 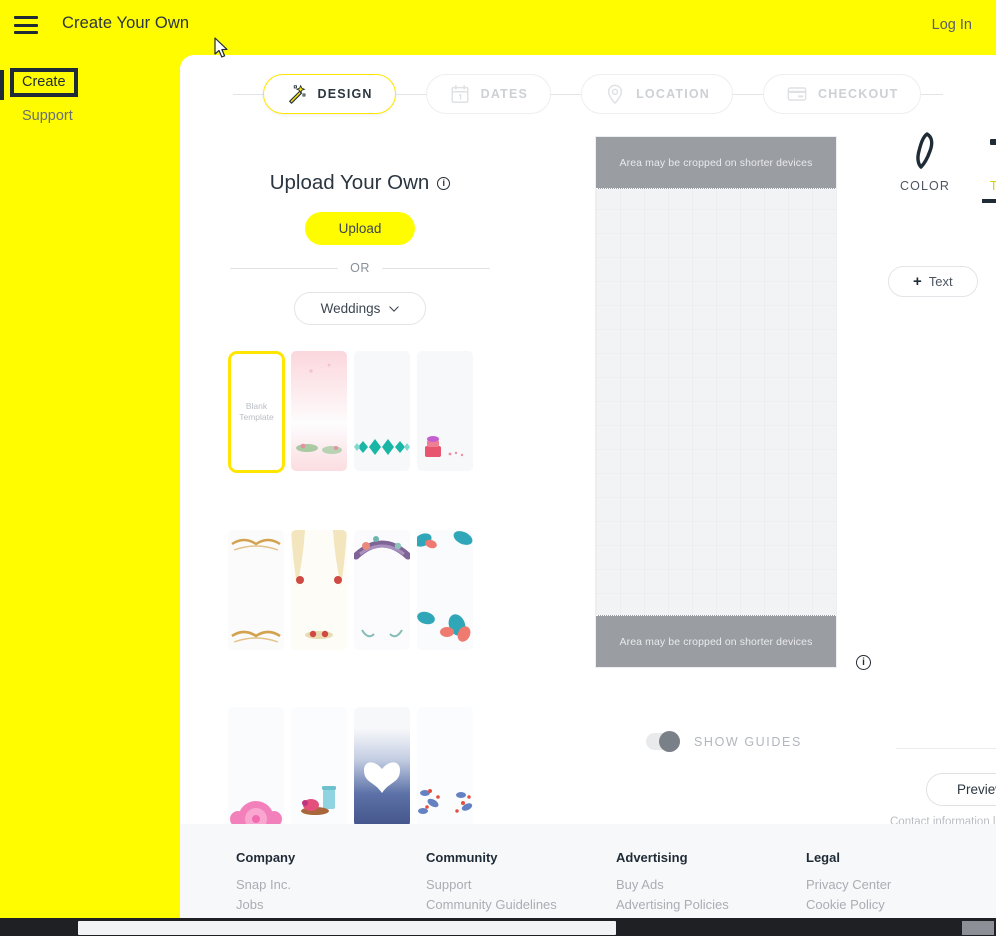 I want to click on category-dropdown: Weddings, so click(x=360, y=308).